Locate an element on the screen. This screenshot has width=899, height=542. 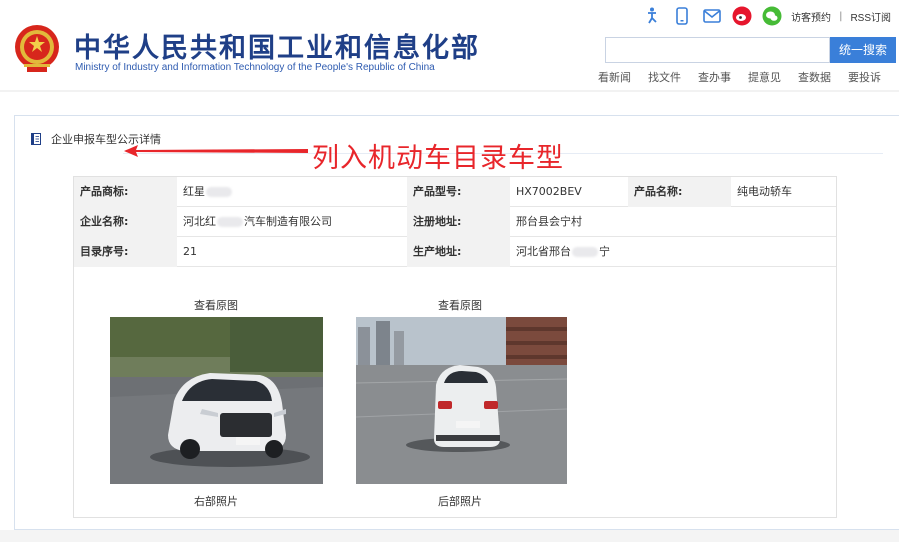
weibo-icon is located at coordinates (742, 16).